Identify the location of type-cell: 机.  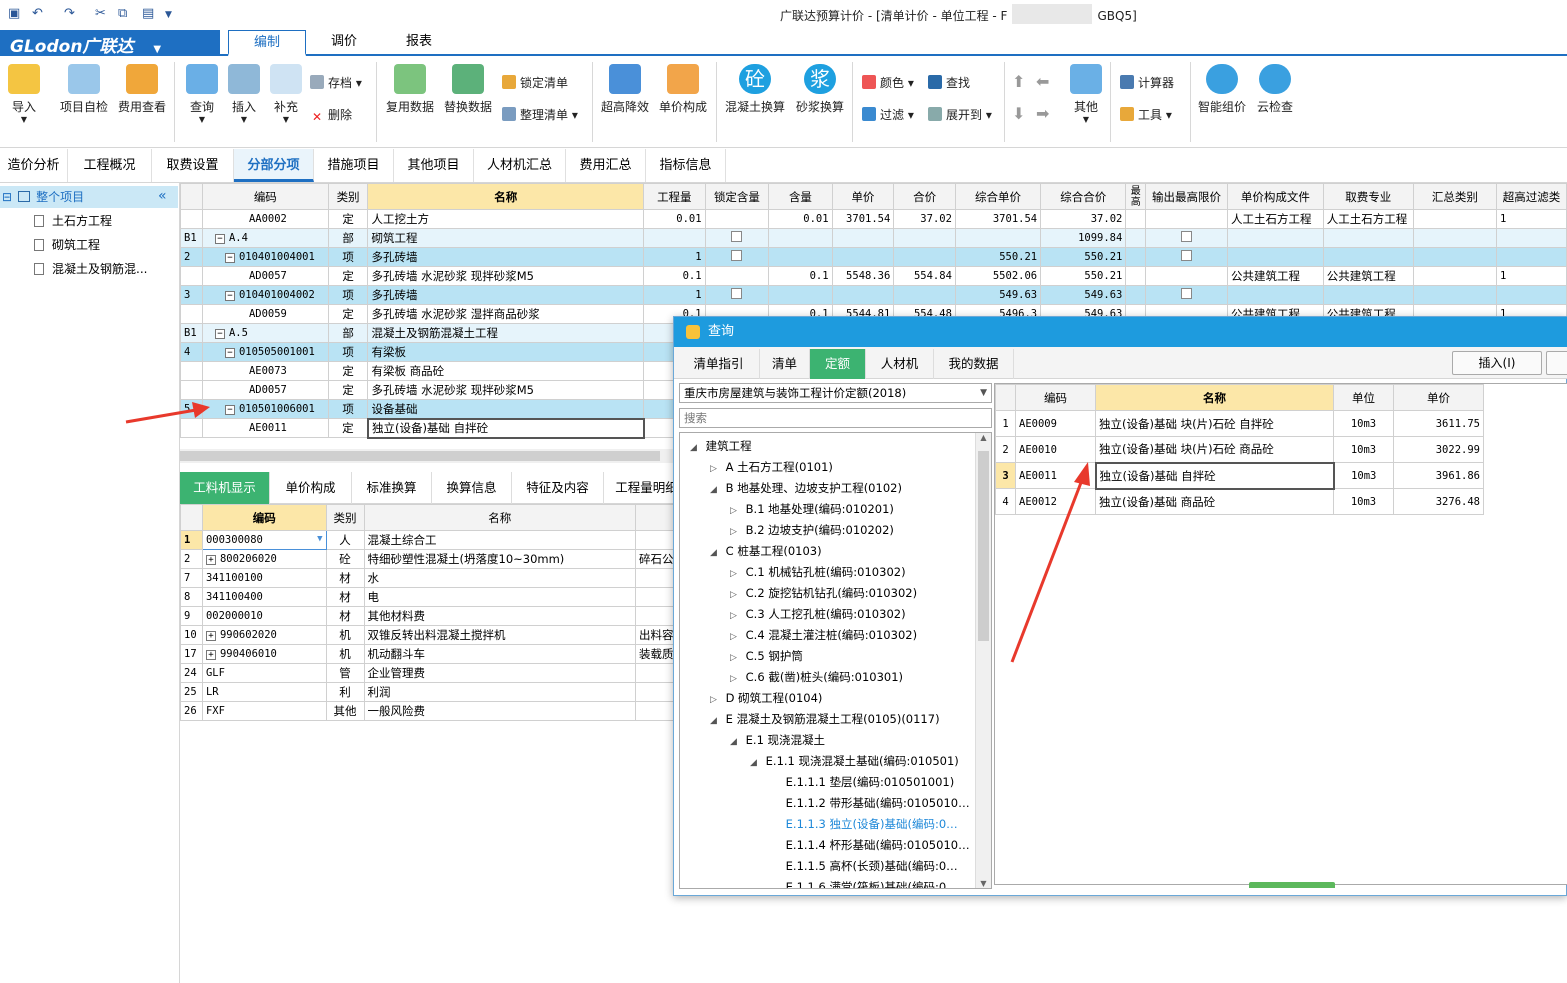
(345, 635).